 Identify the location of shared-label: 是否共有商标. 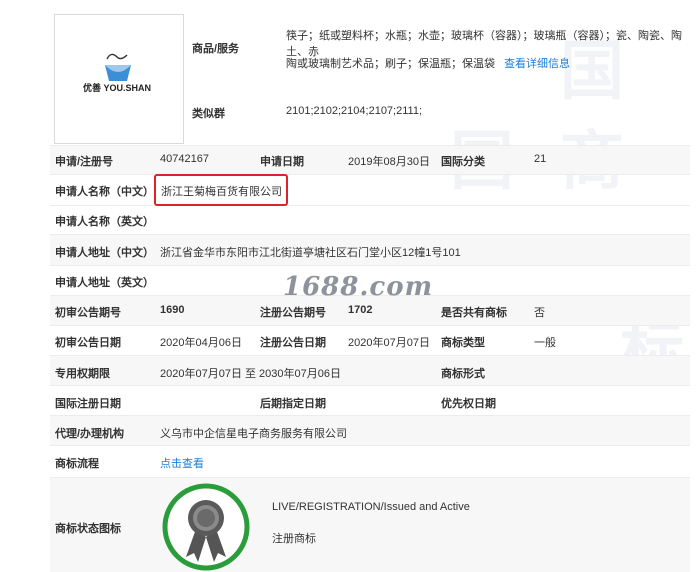
(474, 313).